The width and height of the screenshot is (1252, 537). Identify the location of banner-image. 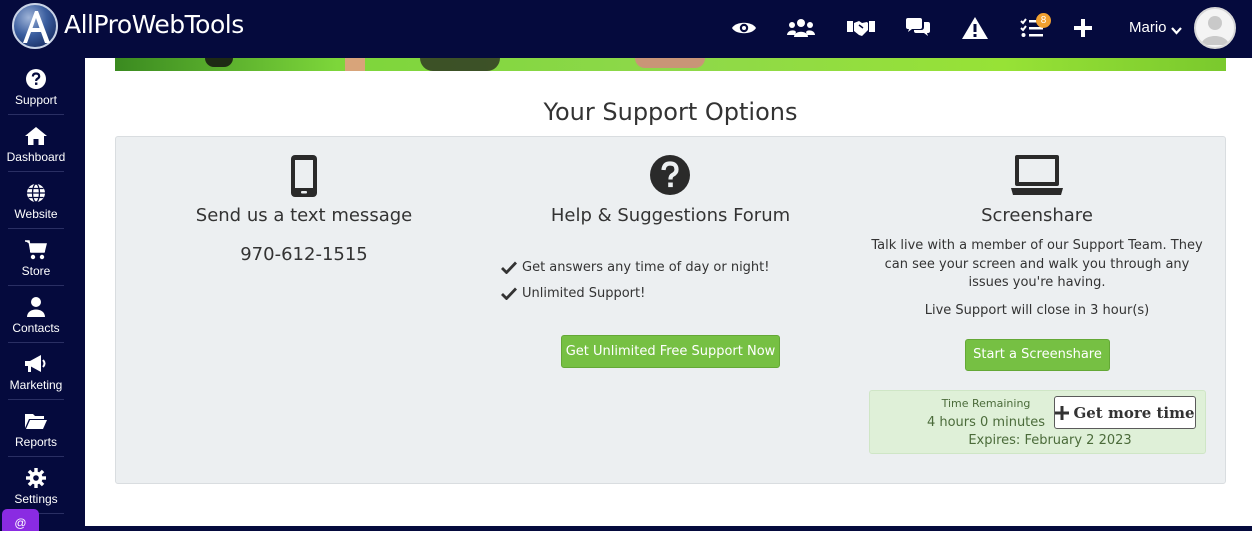
(670, 64).